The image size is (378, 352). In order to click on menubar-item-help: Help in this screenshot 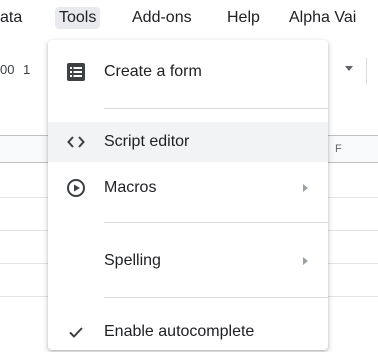, I will do `click(243, 18)`.